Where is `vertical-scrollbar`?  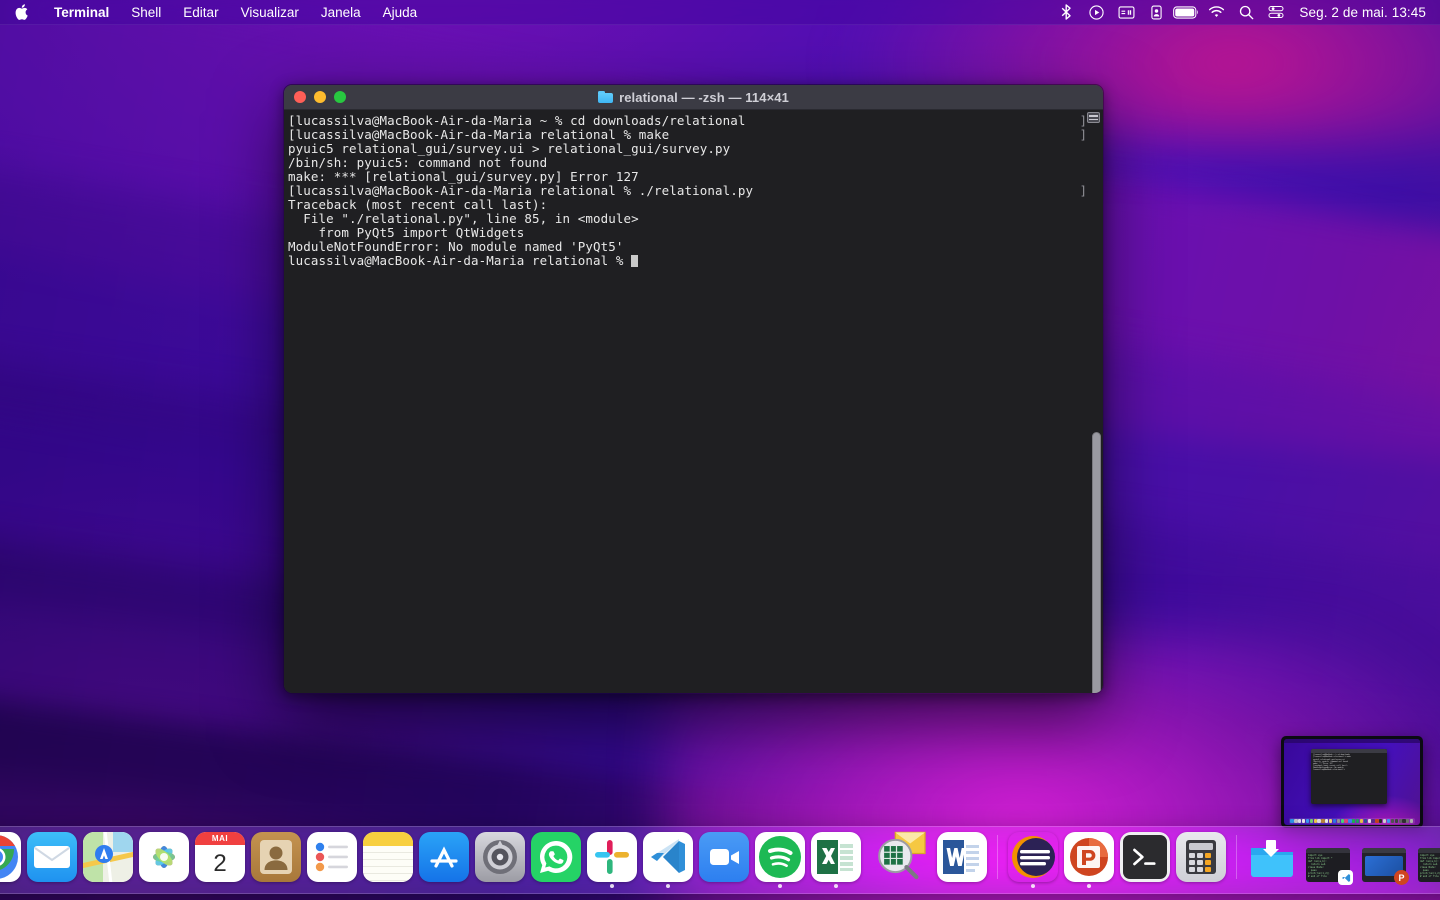 vertical-scrollbar is located at coordinates (1096, 562).